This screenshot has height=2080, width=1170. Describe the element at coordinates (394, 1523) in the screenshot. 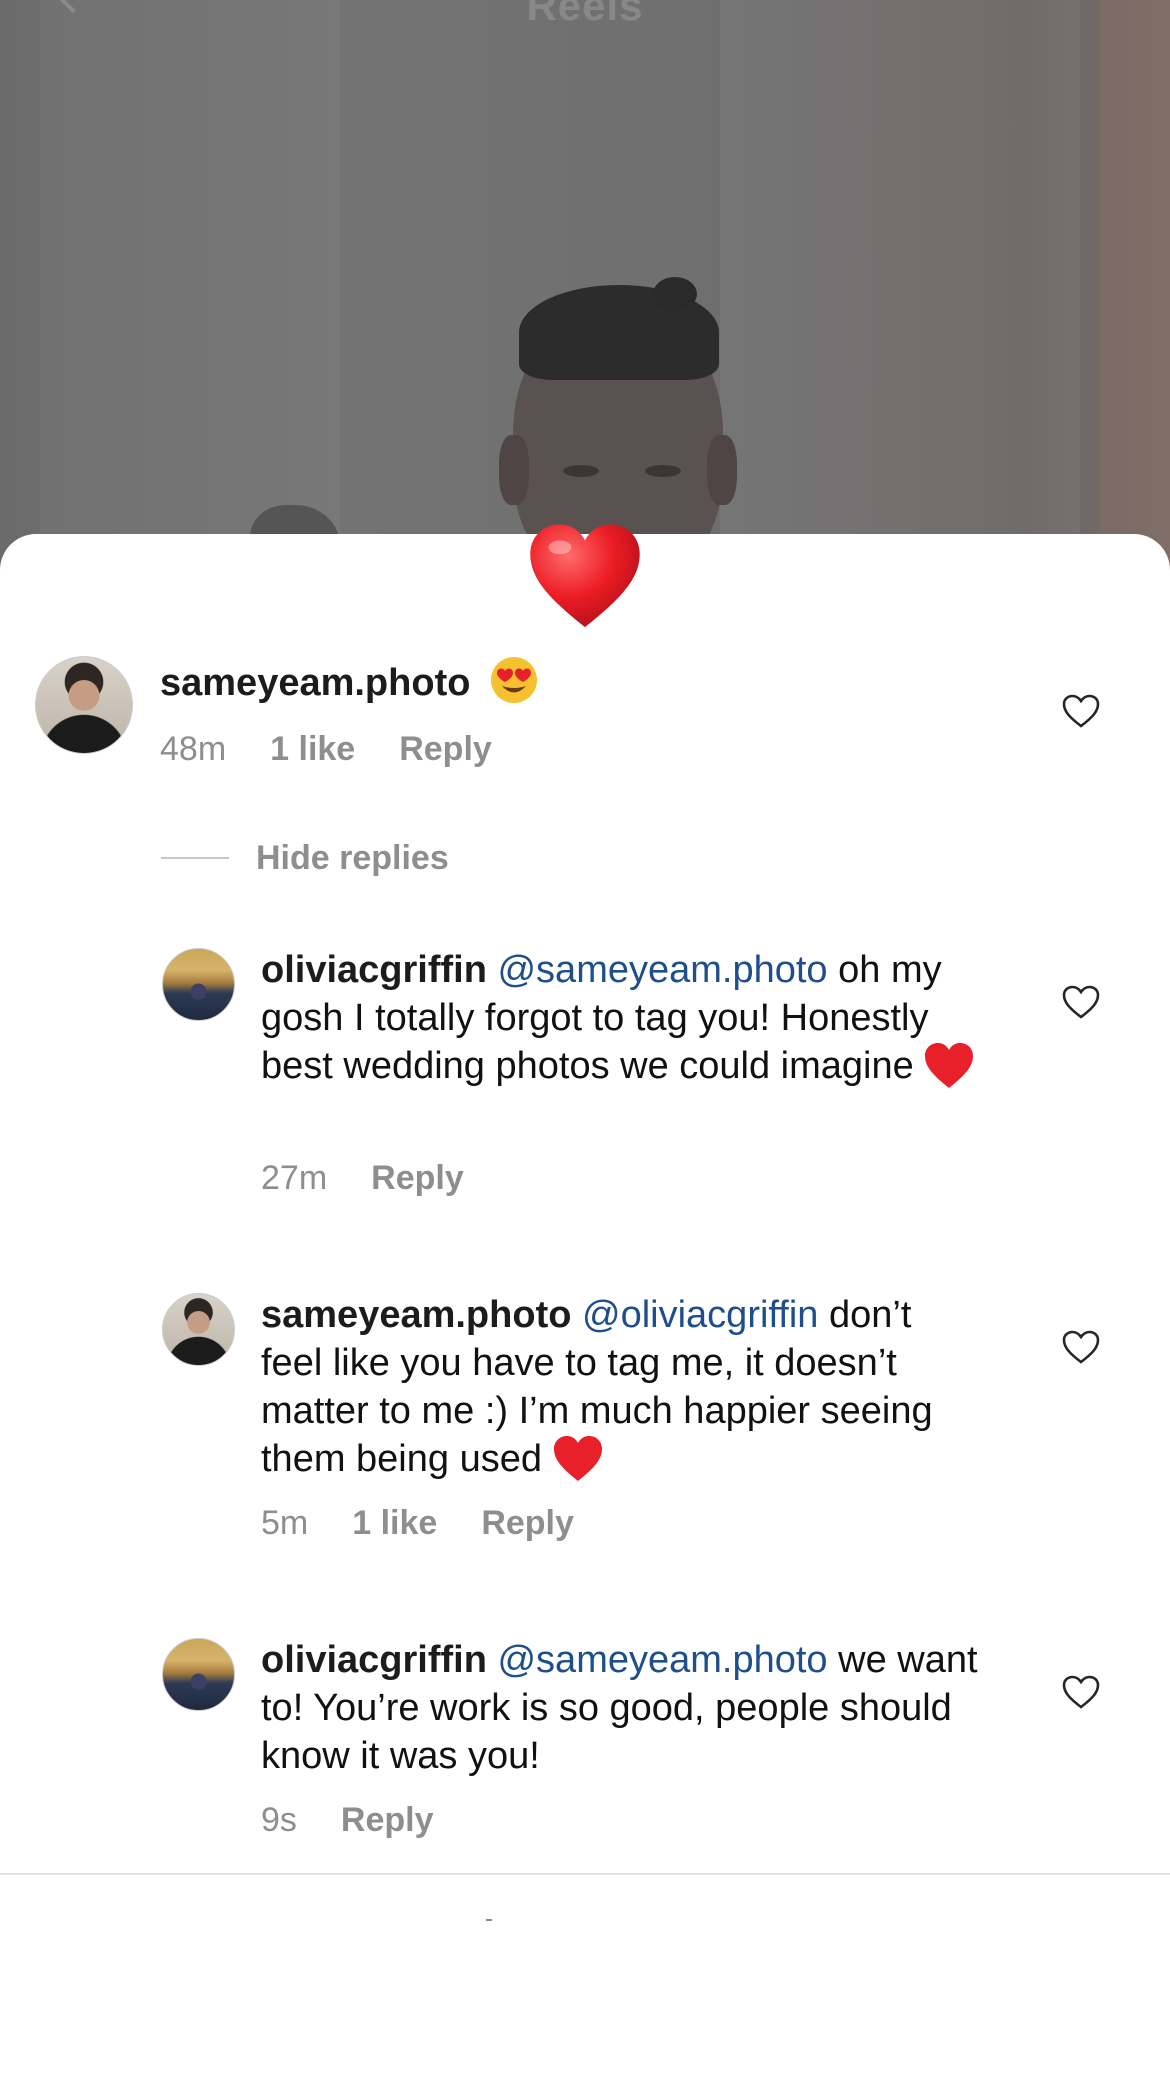

I see `reply-likes: 1 like` at that location.